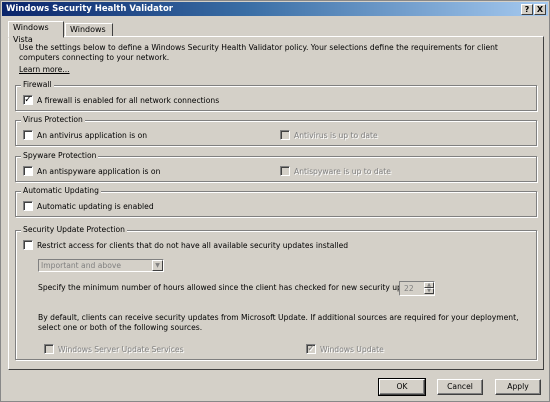  I want to click on antispyware-on-label: An antispyware application is on, so click(99, 171).